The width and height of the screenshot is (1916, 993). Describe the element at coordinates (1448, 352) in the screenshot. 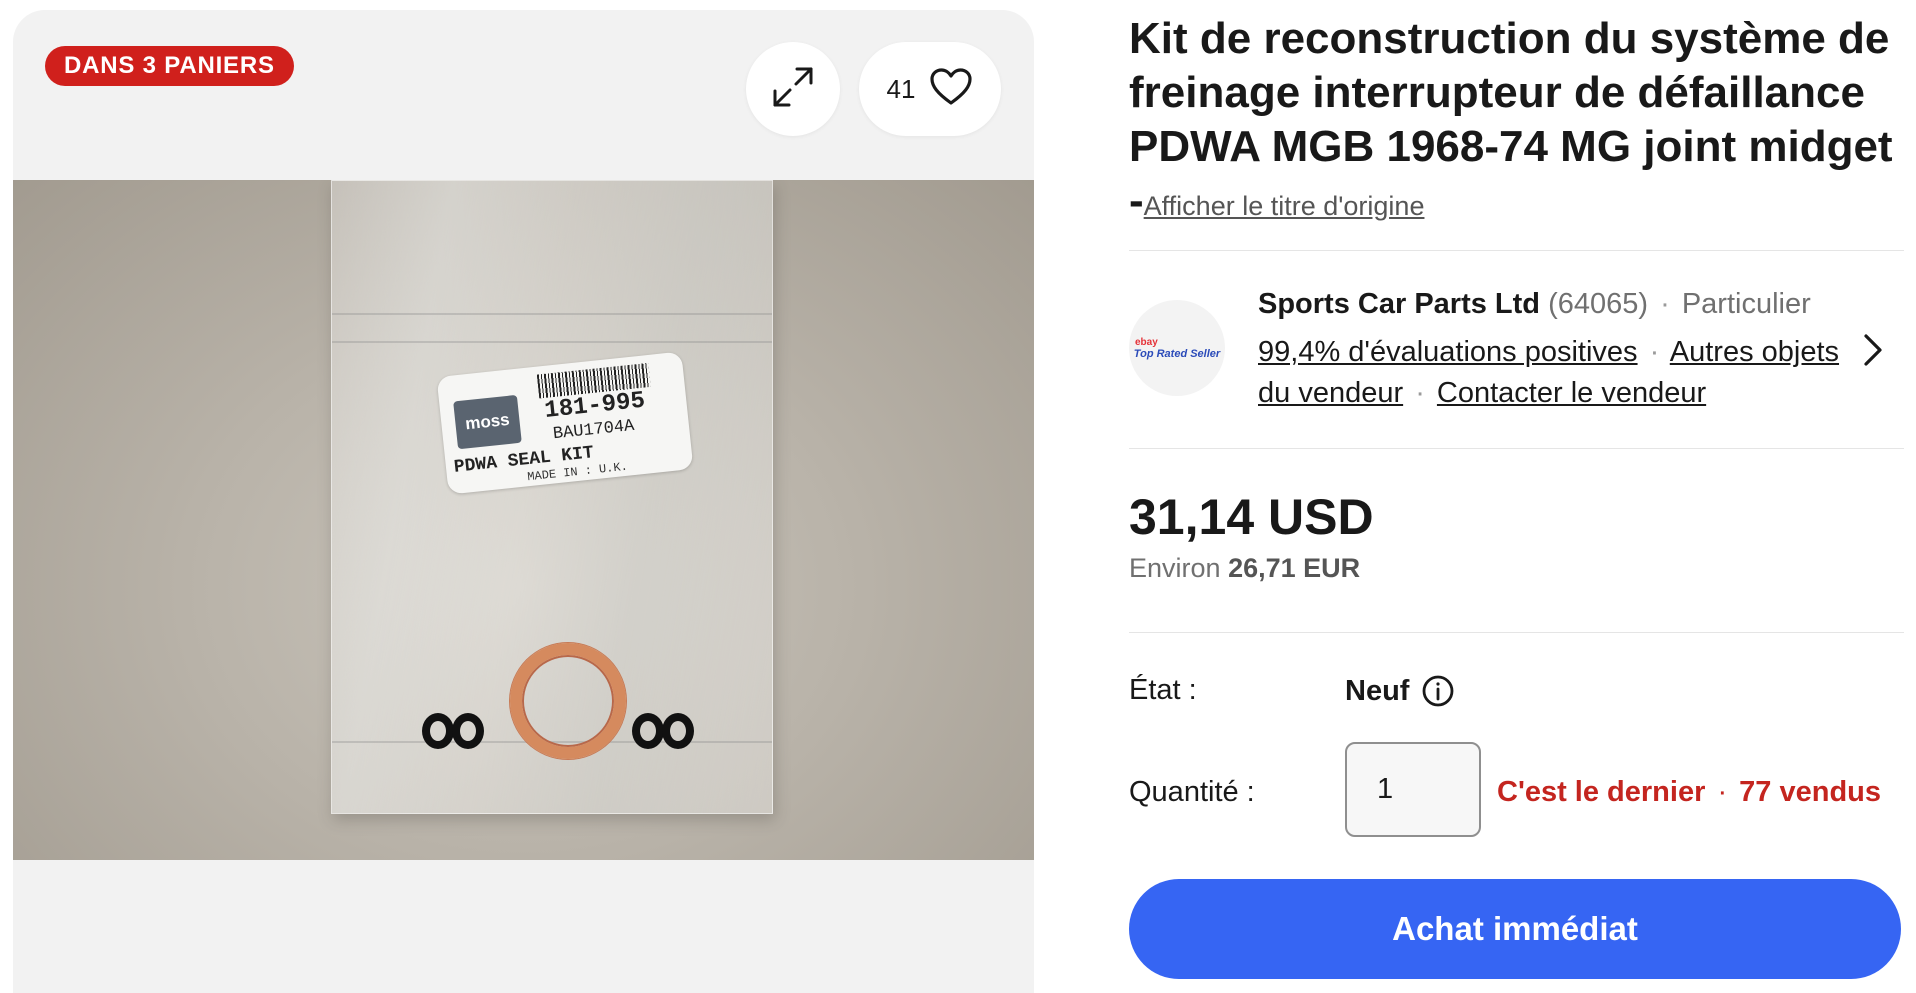

I see `positive-feedback-link: 99,4% d'évaluations positives` at that location.